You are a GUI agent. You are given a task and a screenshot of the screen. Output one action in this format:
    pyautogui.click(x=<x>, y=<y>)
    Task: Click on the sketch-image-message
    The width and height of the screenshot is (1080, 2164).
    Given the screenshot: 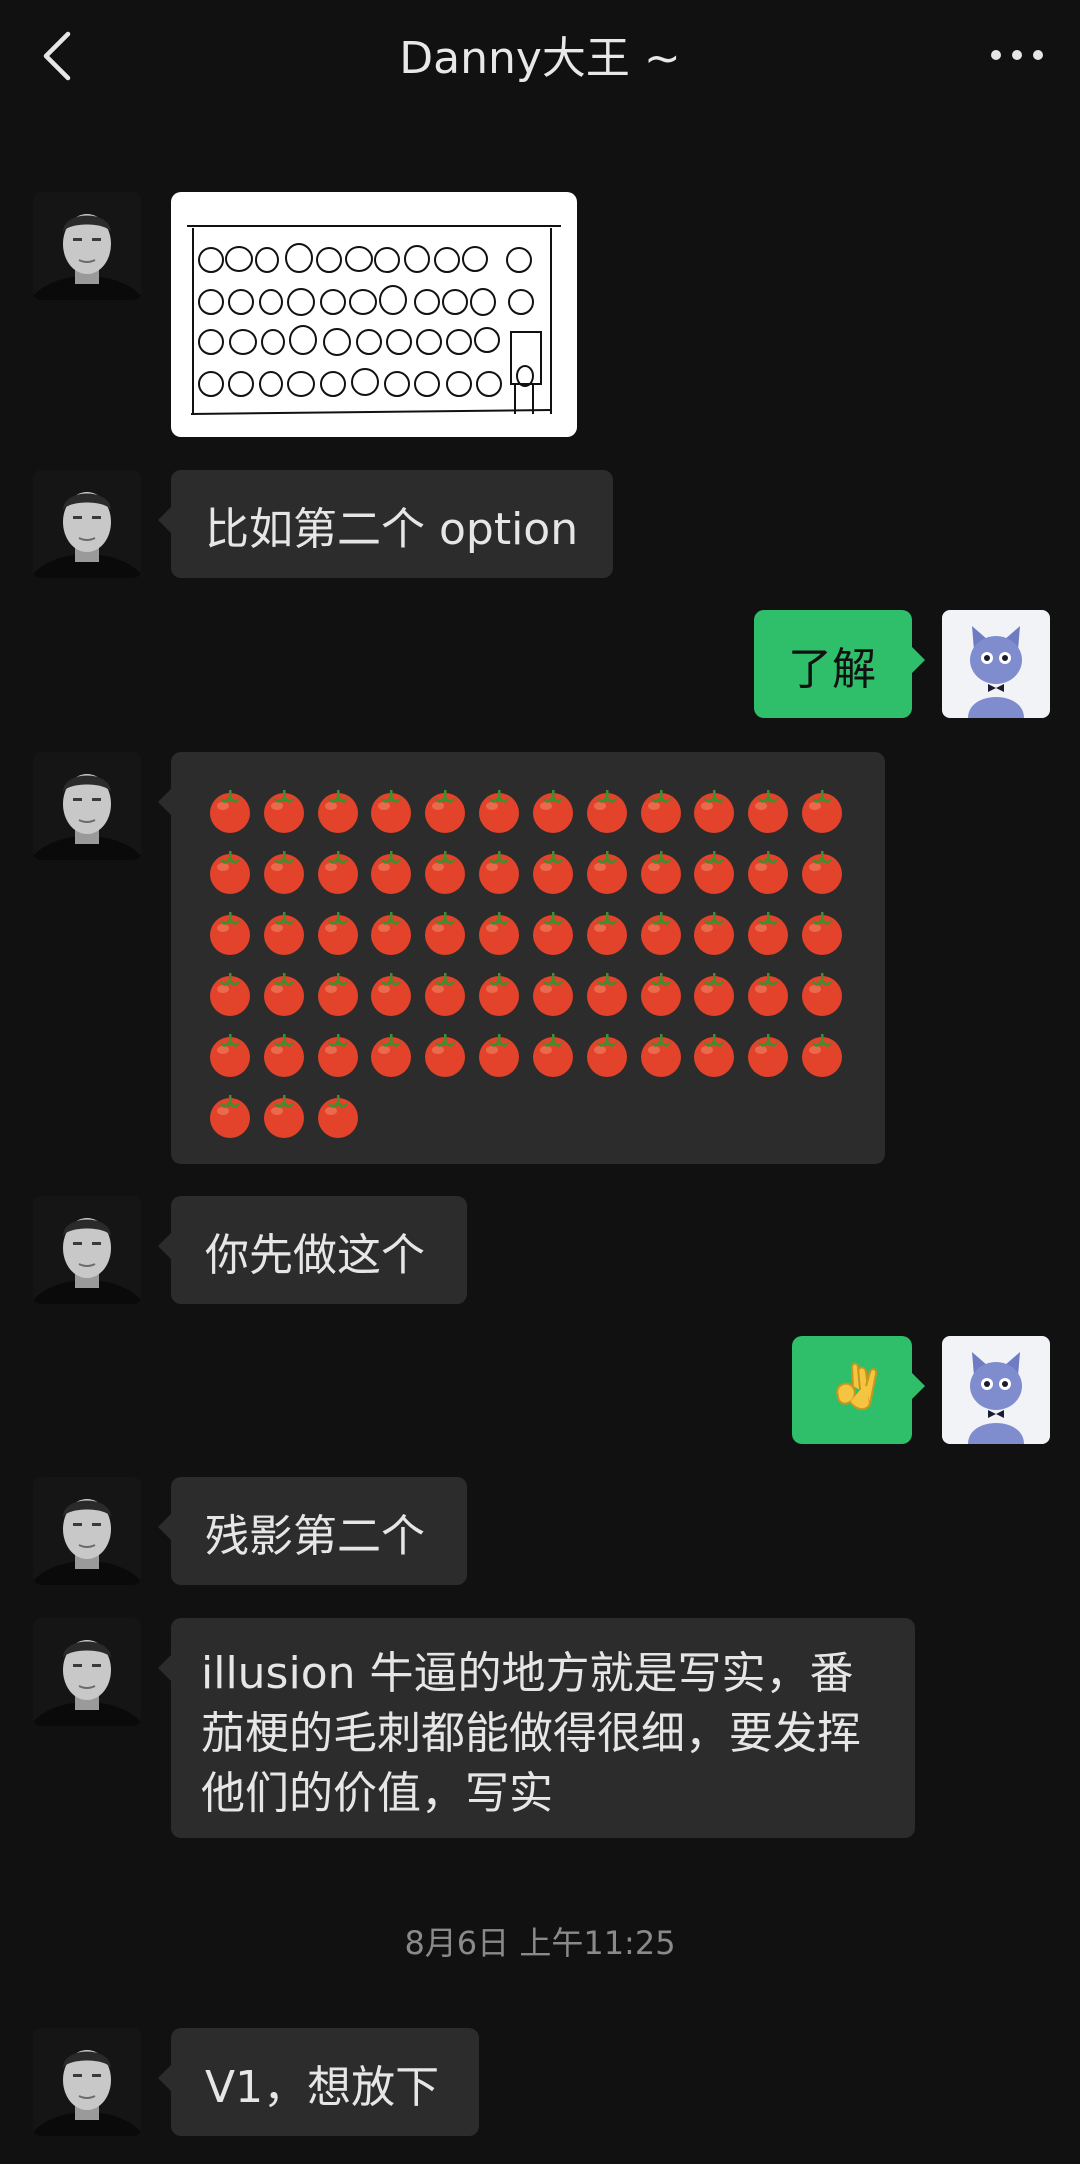 What is the action you would take?
    pyautogui.click(x=374, y=314)
    